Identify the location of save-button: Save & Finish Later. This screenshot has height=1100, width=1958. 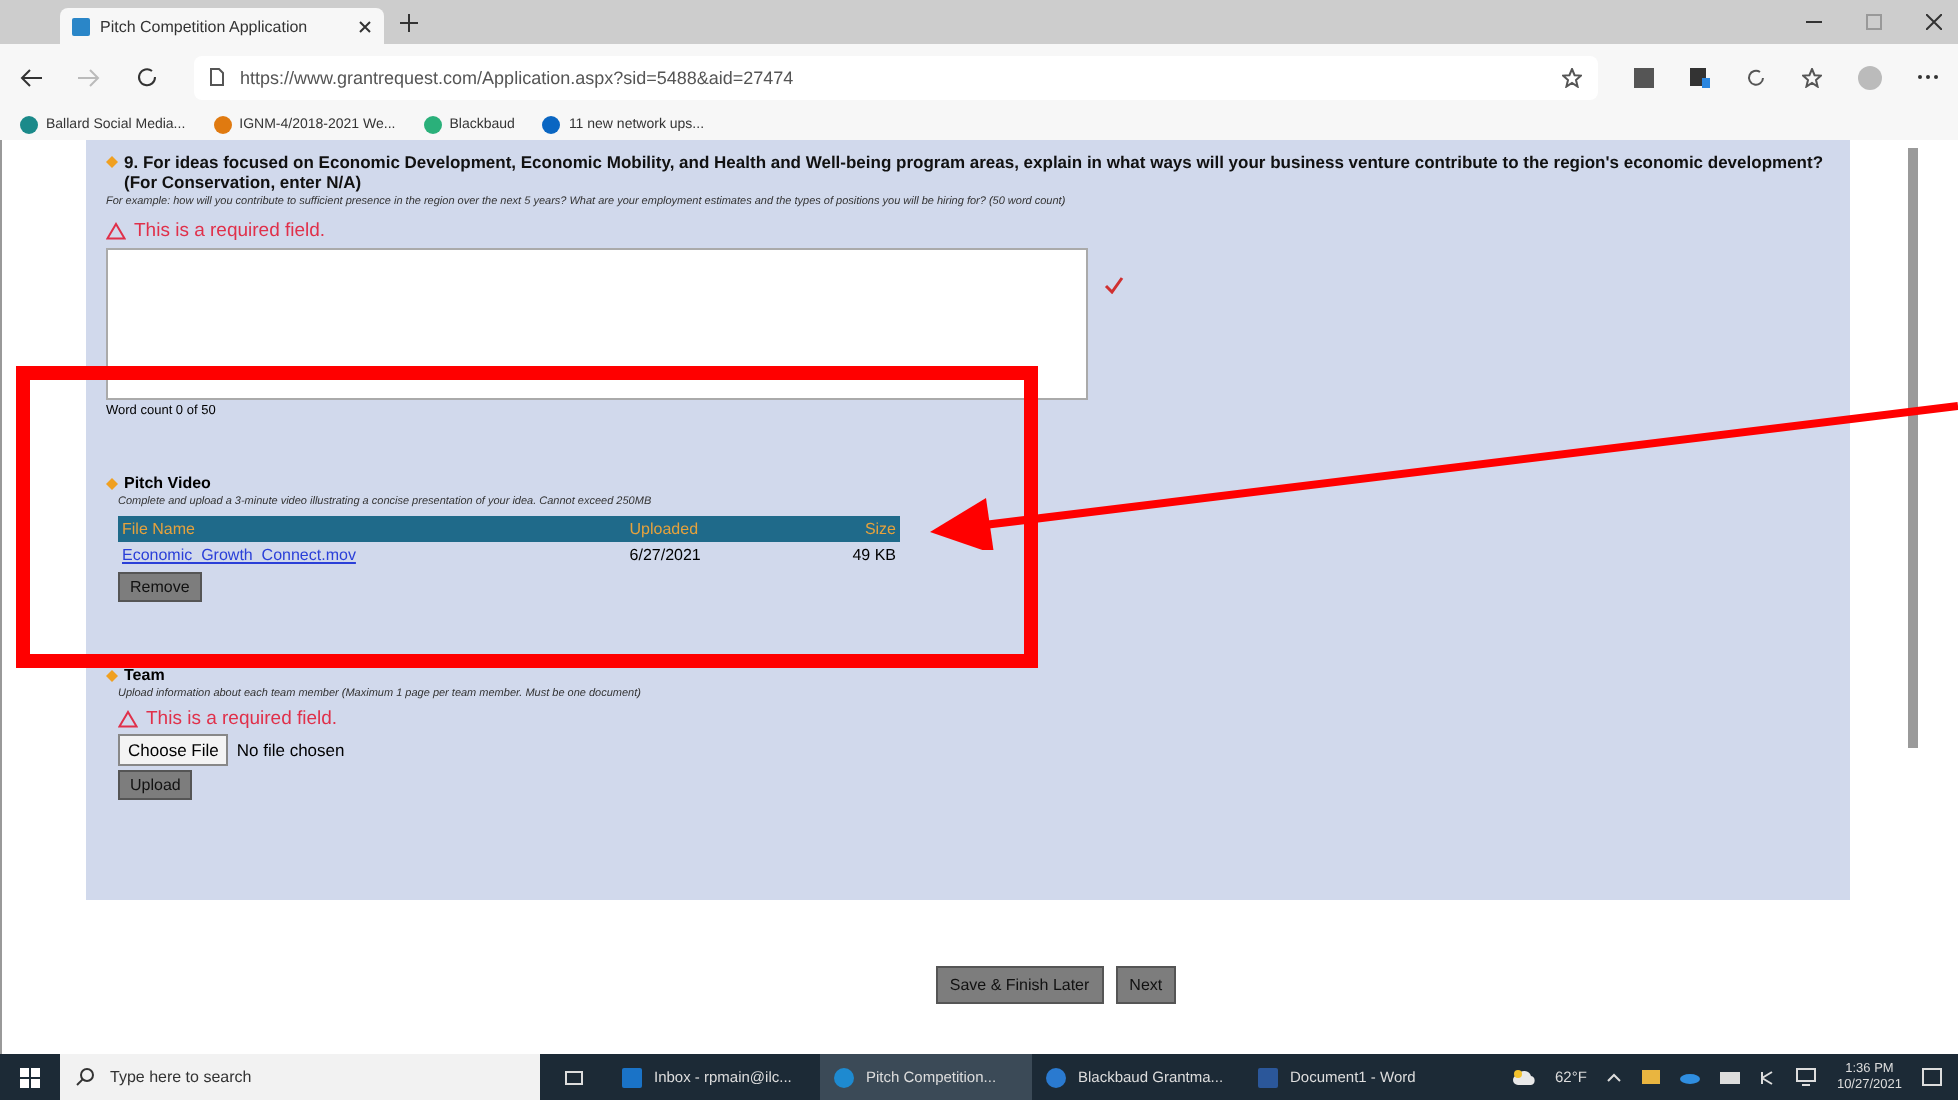
(1019, 985).